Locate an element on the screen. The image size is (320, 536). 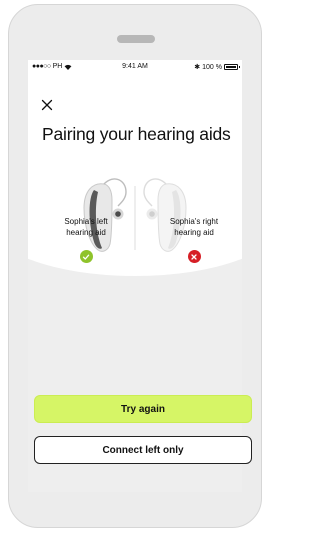
close-button is located at coordinates (47, 105).